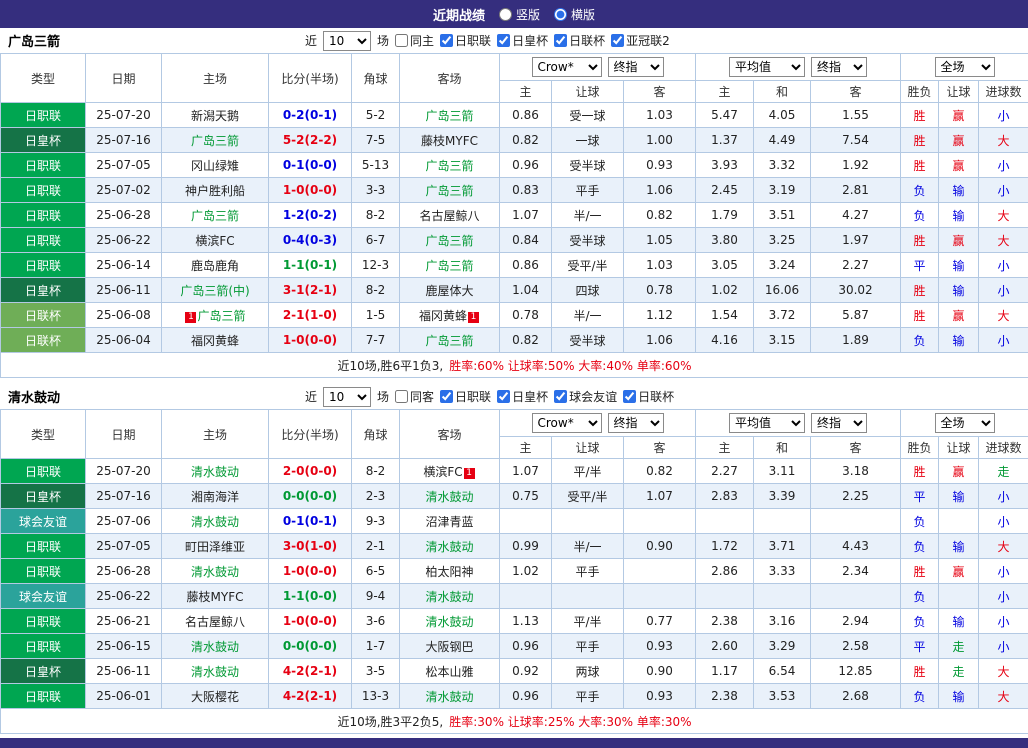 The image size is (1028, 748). Describe the element at coordinates (725, 646) in the screenshot. I see `avg-home-odds: 2.60` at that location.